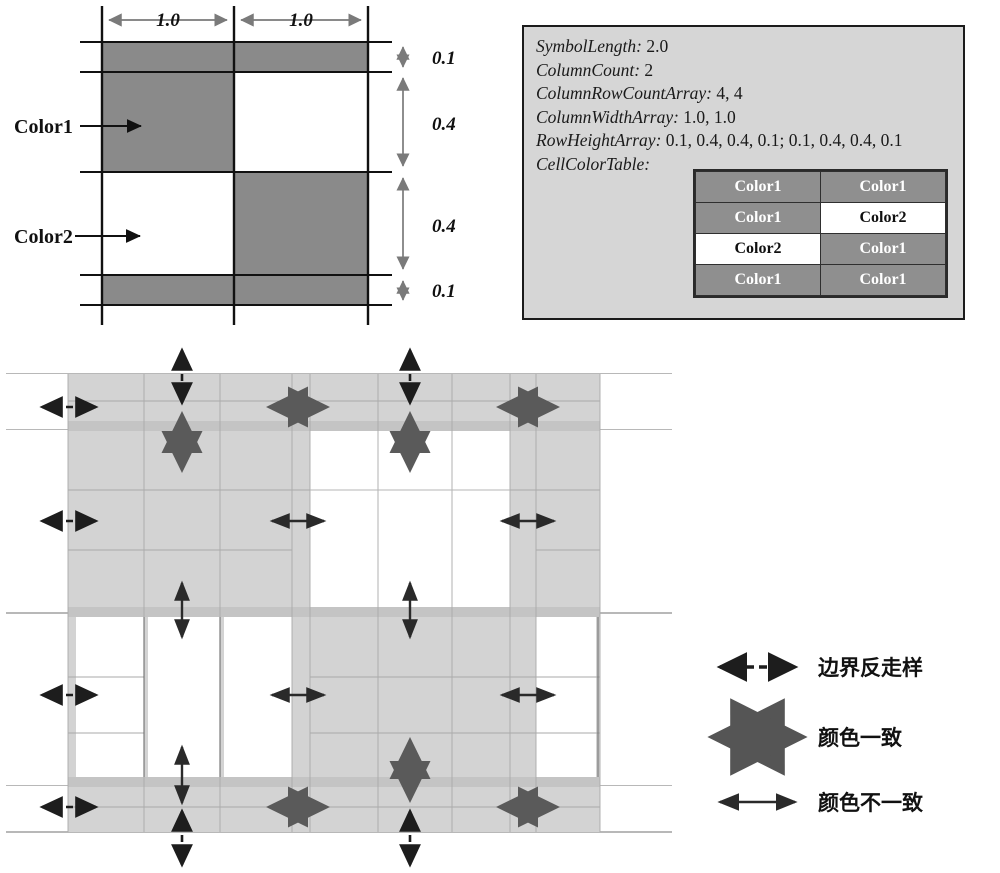 The width and height of the screenshot is (1000, 873). Describe the element at coordinates (729, 93) in the screenshot. I see `spec-value: 4, 4` at that location.